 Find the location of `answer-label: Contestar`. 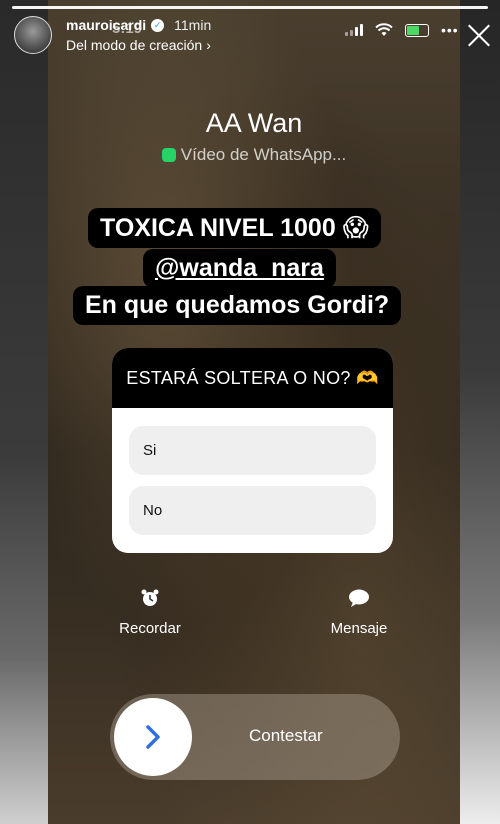

answer-label: Contestar is located at coordinates (286, 735).